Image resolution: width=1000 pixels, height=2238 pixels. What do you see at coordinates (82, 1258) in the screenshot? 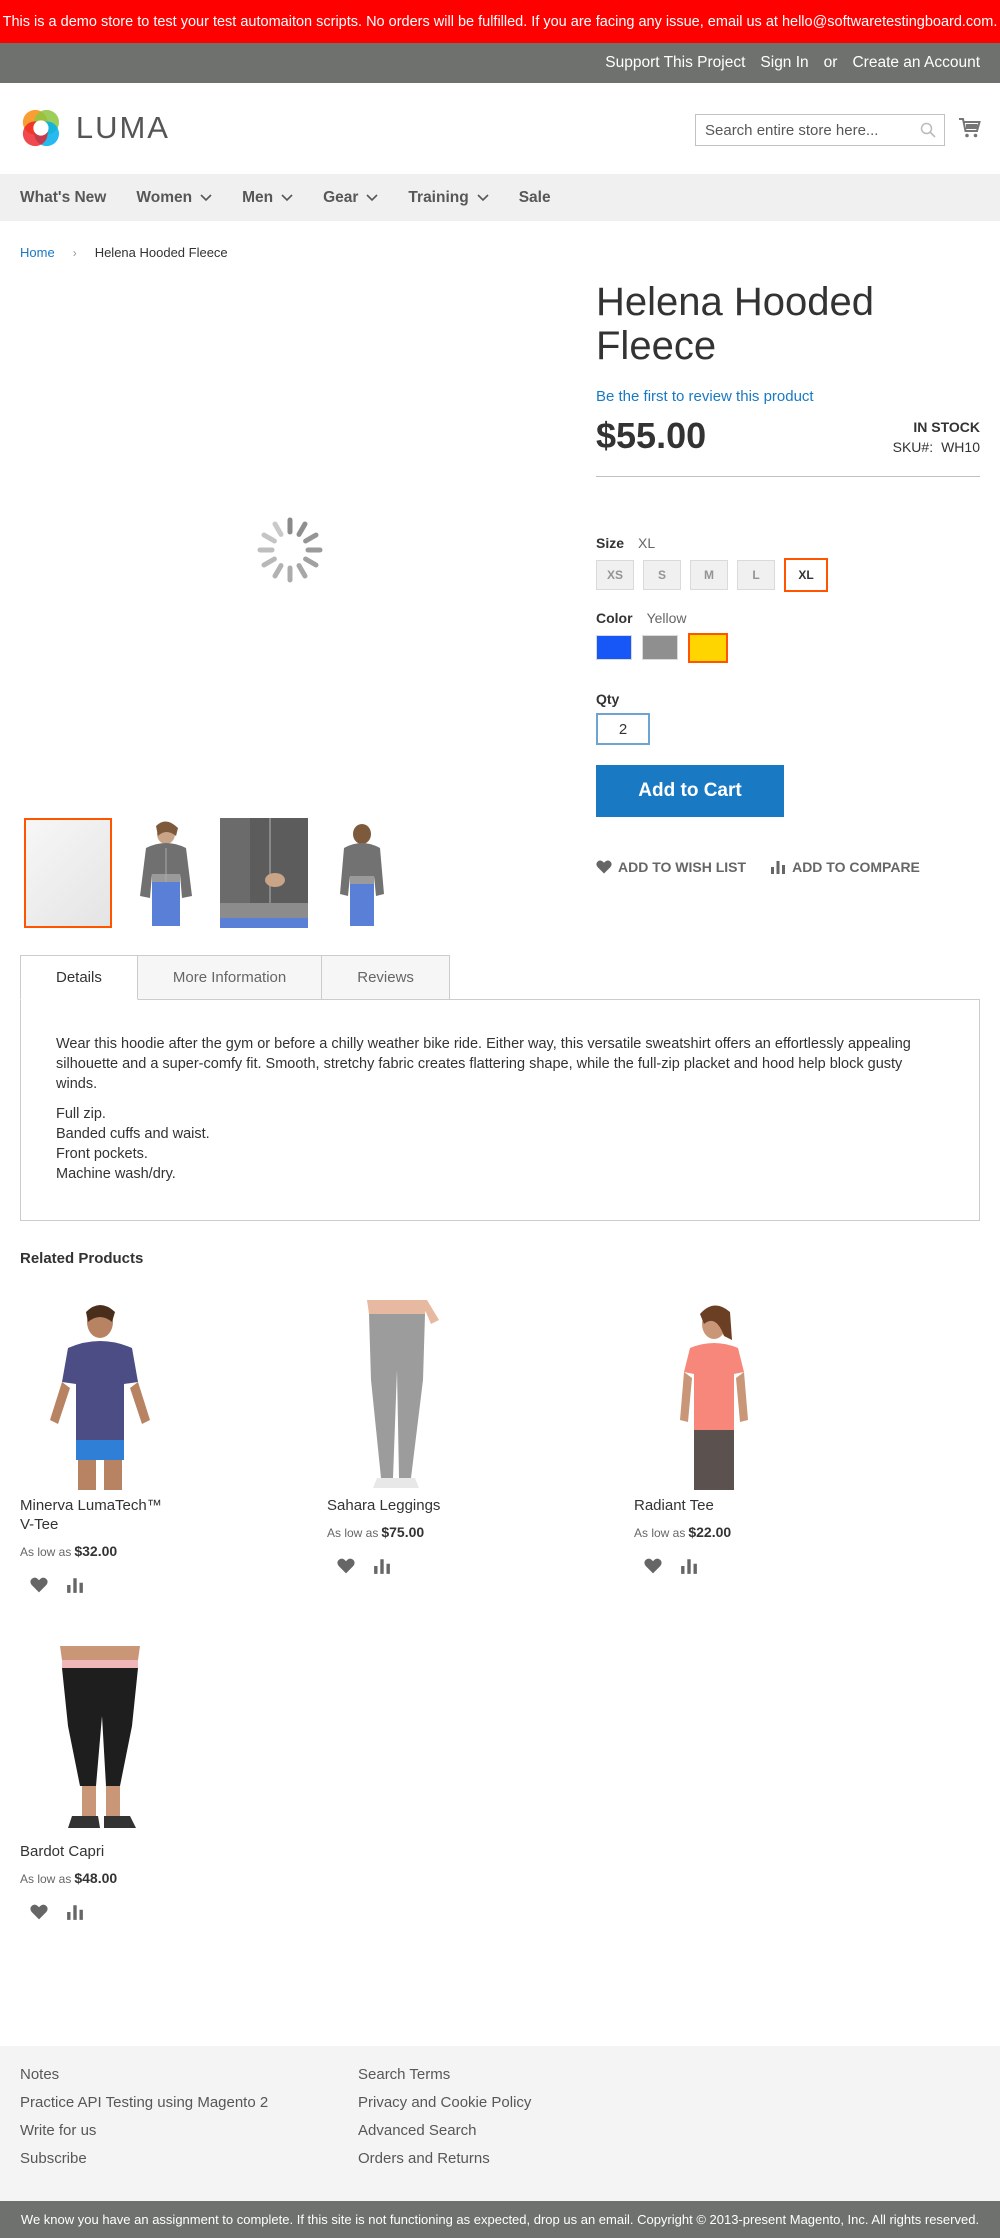
I see `related-products-title: Related Products` at bounding box center [82, 1258].